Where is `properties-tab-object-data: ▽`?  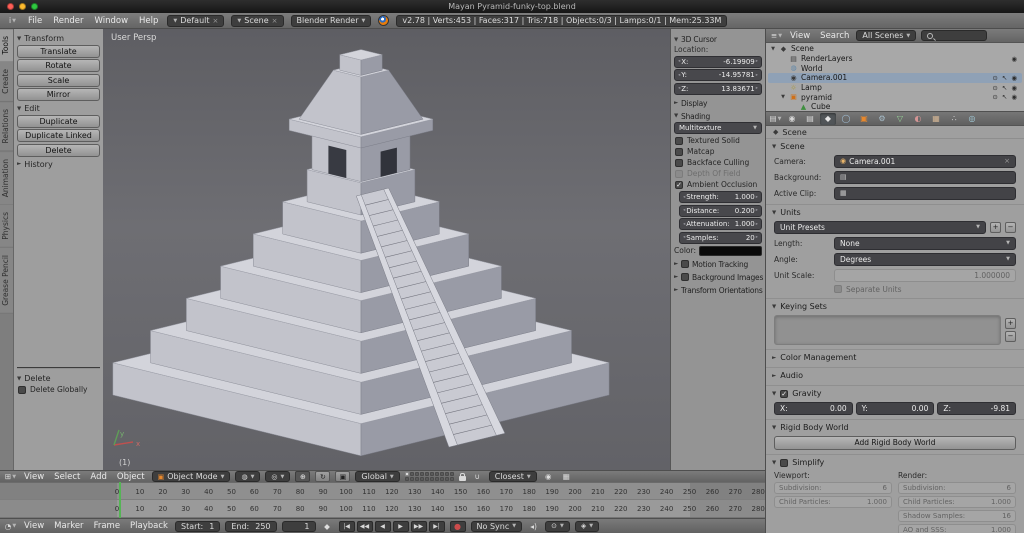 properties-tab-object-data: ▽ is located at coordinates (900, 119).